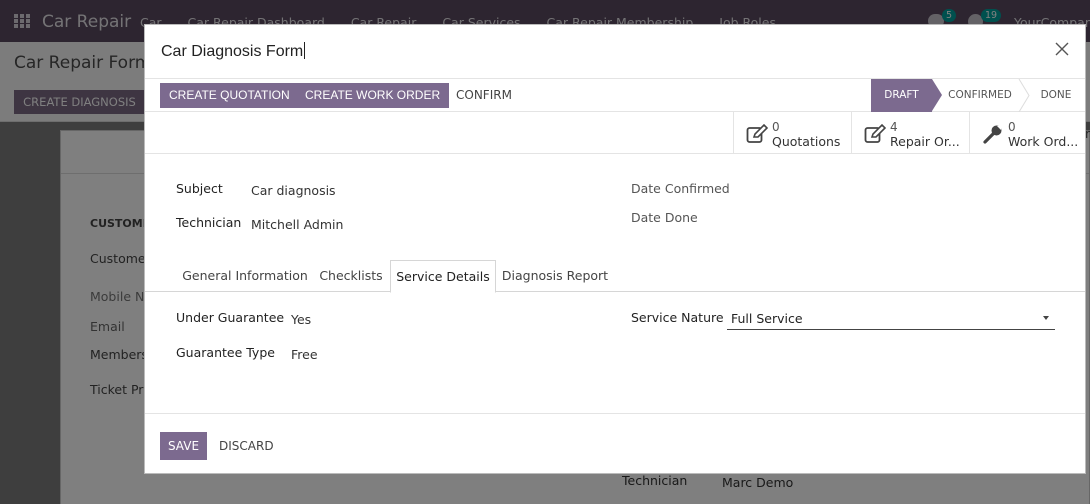 The image size is (1090, 504). I want to click on technician-field: Mitchell Admin, so click(297, 224).